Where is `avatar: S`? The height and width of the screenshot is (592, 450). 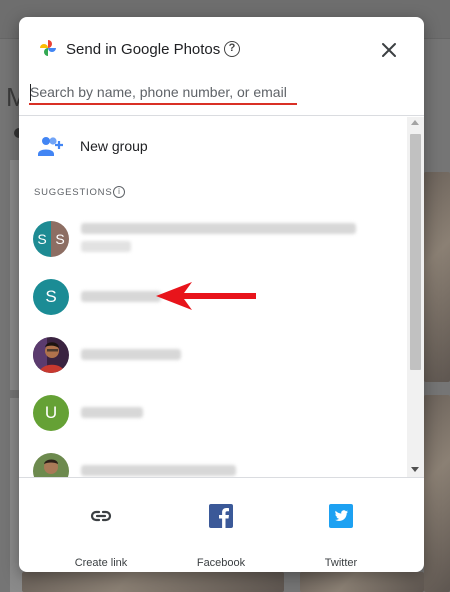 avatar: S is located at coordinates (51, 297).